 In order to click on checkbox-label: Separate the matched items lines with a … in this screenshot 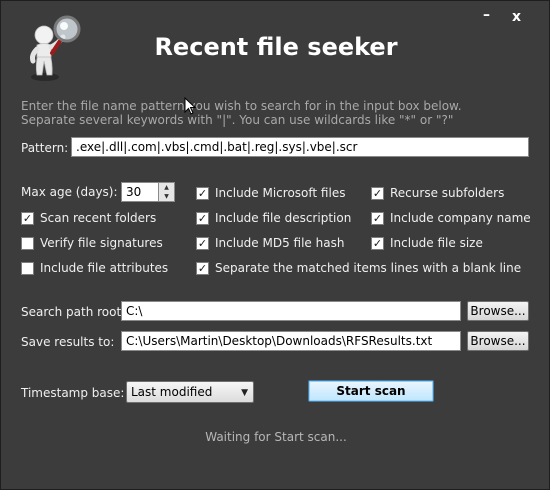, I will do `click(368, 268)`.